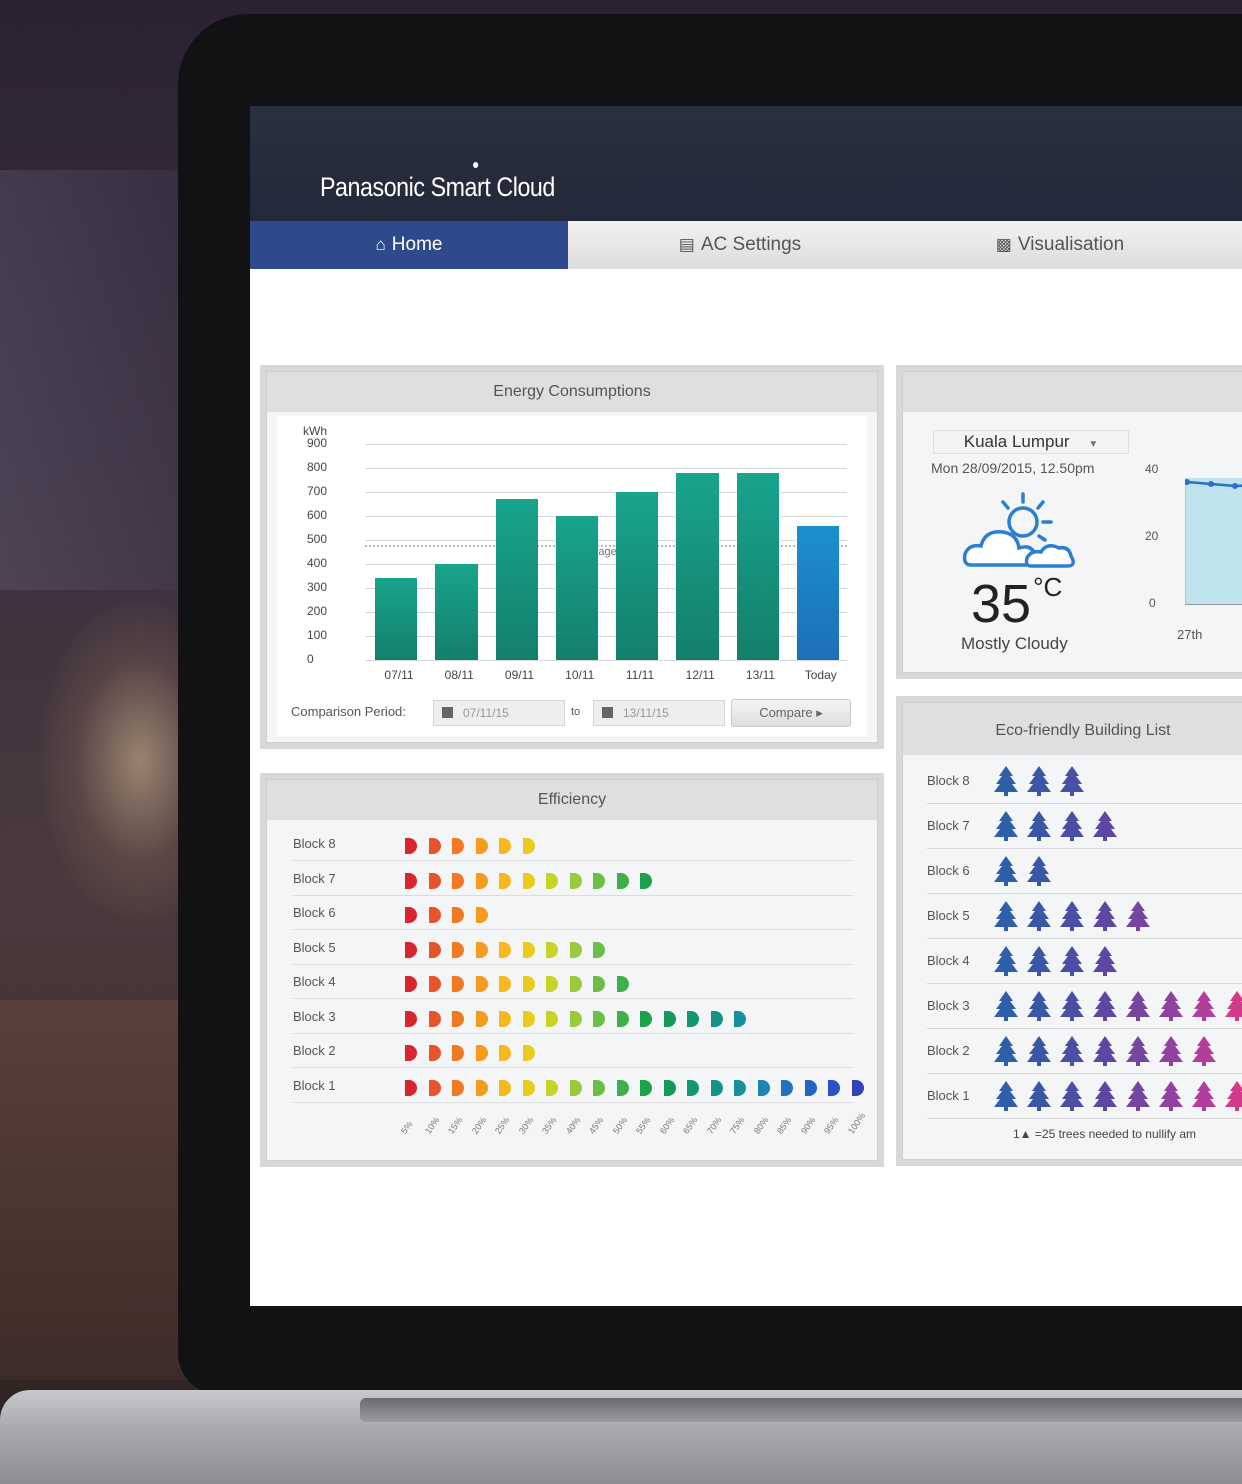 This screenshot has height=1484, width=1242. Describe the element at coordinates (761, 1125) in the screenshot. I see `efficiency-tick-label: 80%` at that location.